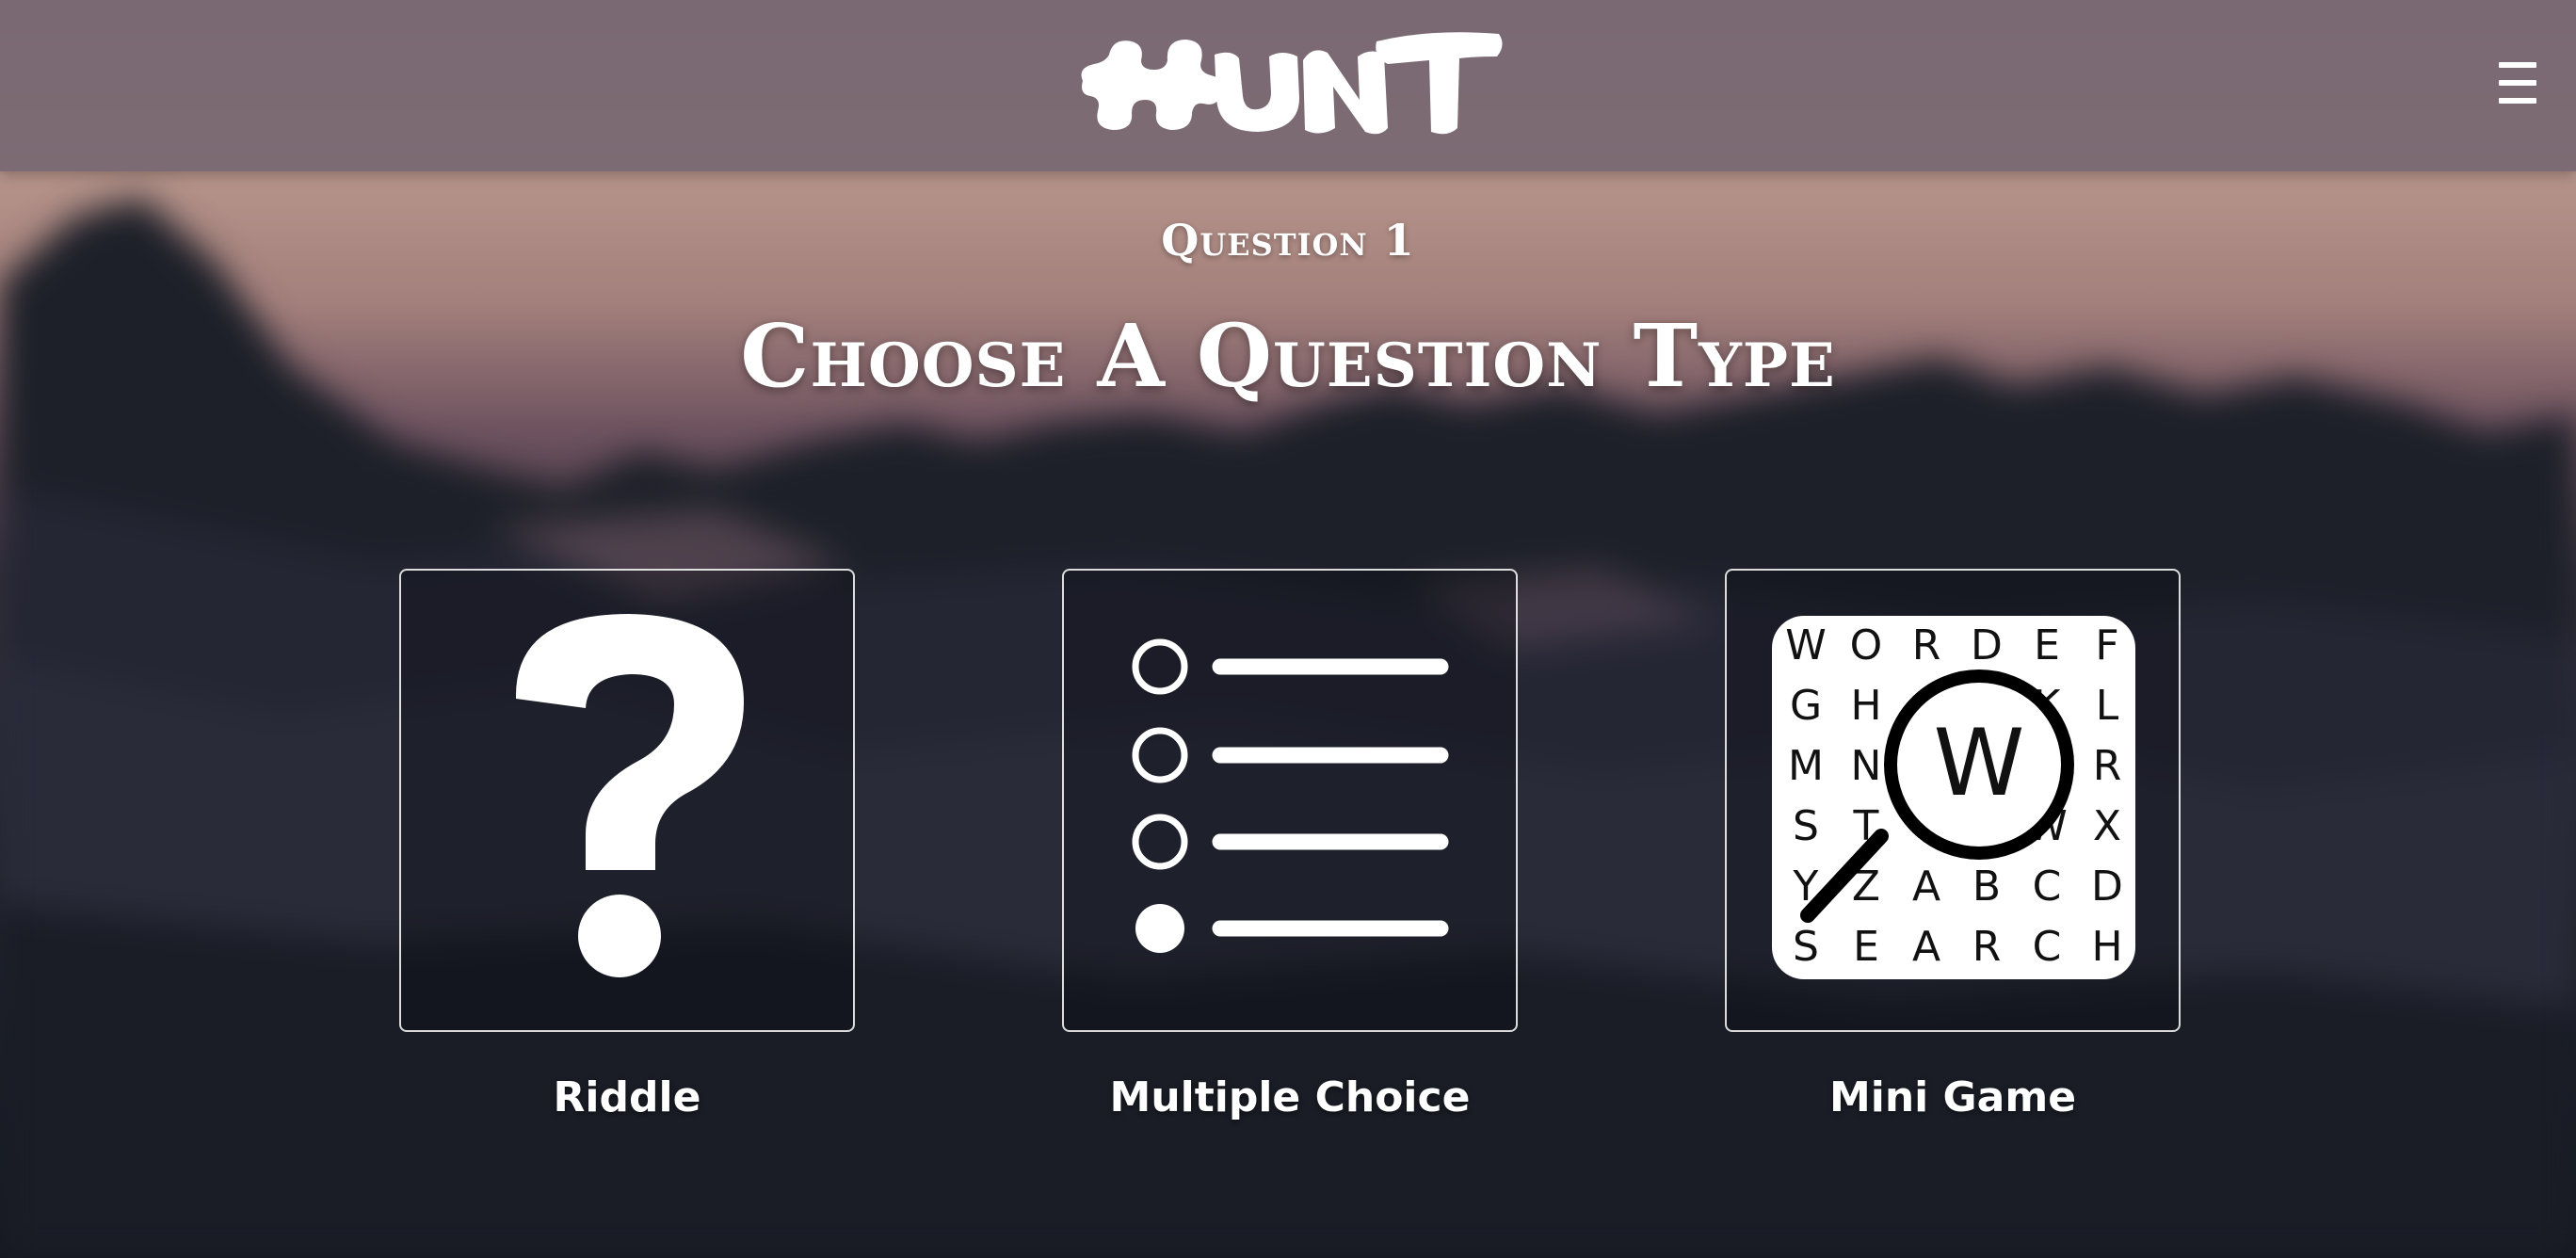 The image size is (2576, 1258). I want to click on hamburger-menu-icon, so click(2518, 82).